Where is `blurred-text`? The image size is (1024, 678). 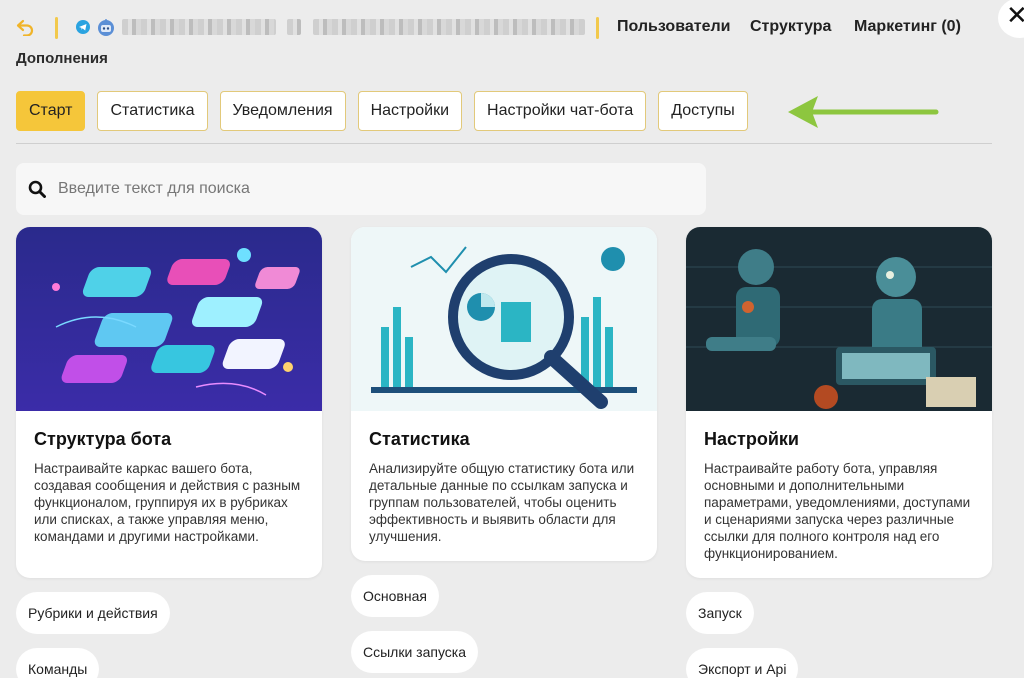 blurred-text is located at coordinates (294, 27).